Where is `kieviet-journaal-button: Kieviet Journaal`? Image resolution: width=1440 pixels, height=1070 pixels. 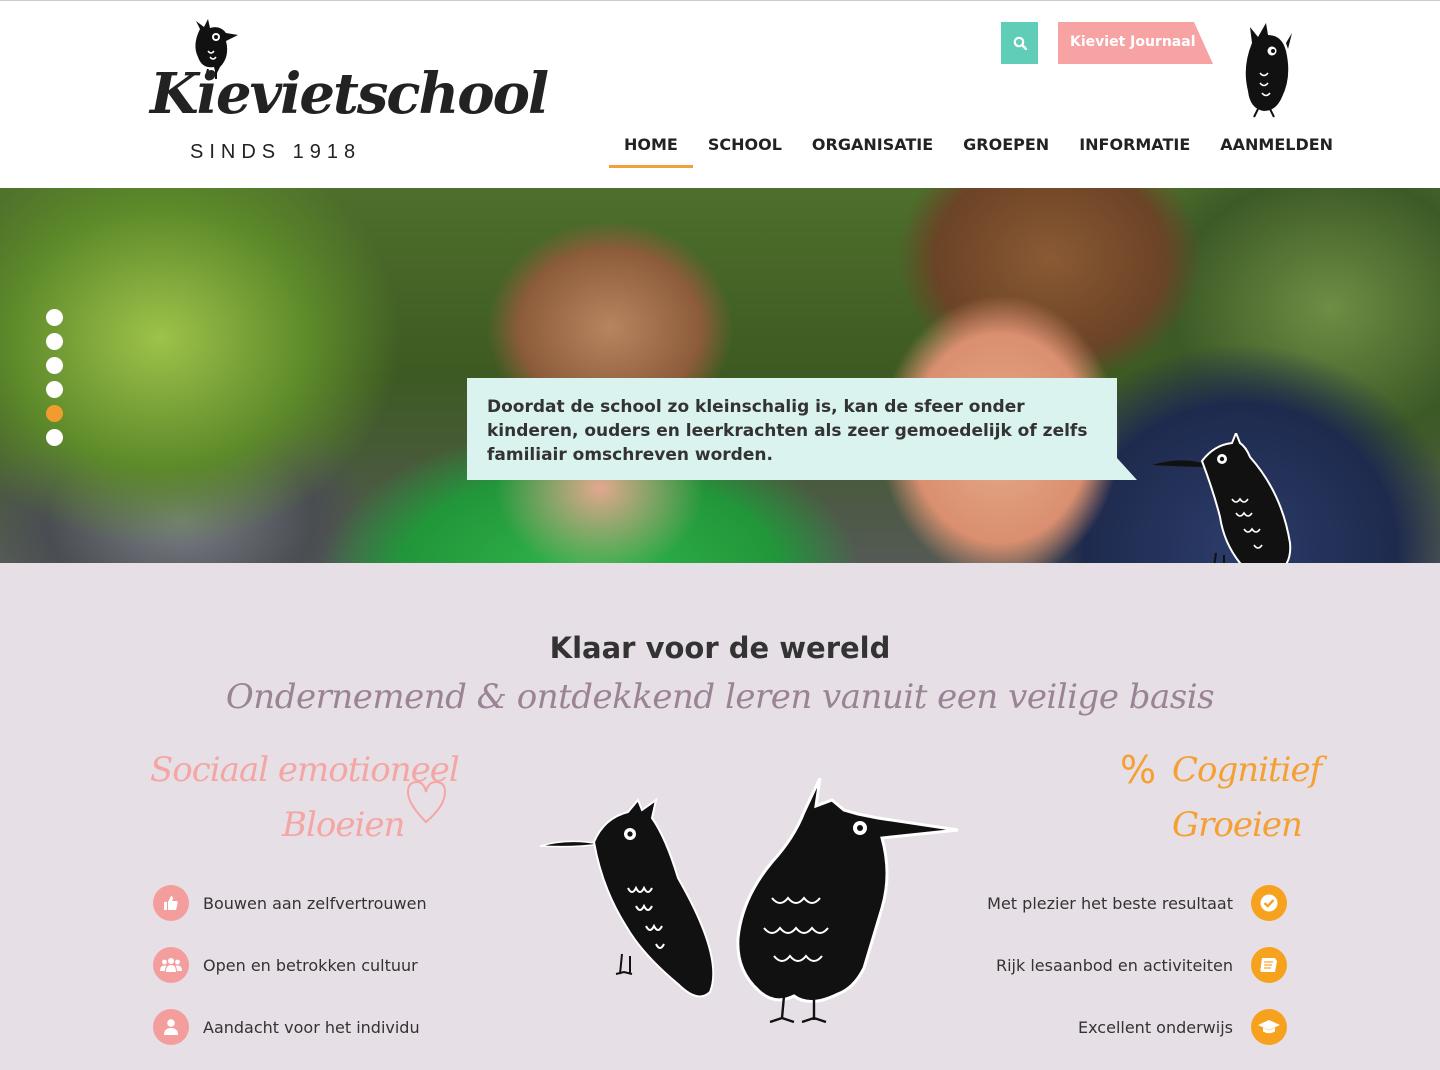
kieviet-journaal-button: Kieviet Journaal is located at coordinates (1135, 43).